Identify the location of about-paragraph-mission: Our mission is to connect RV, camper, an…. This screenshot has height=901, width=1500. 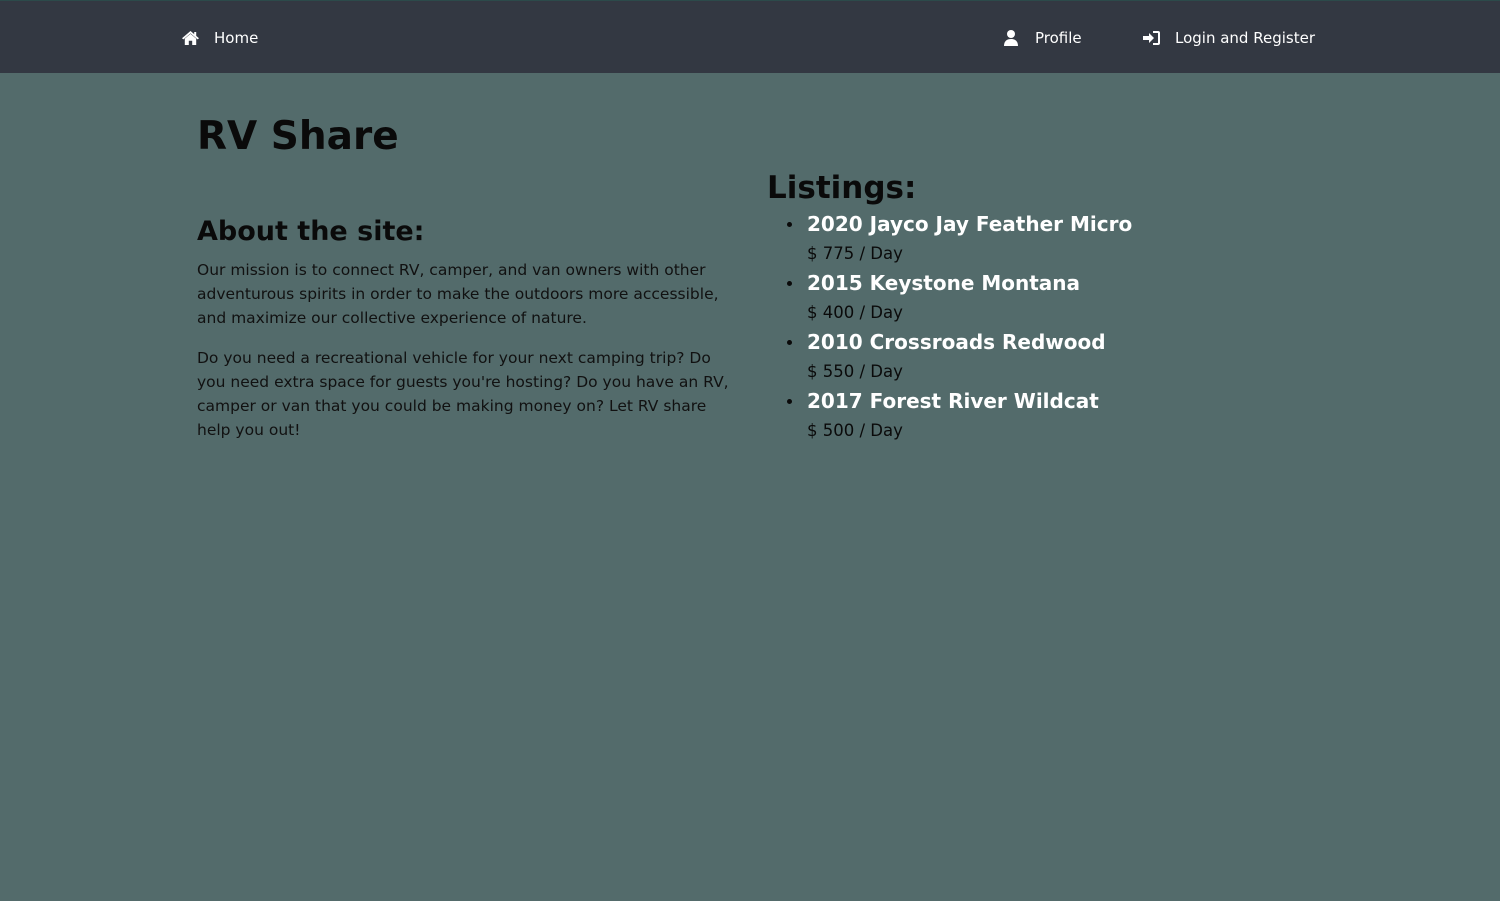
(458, 294).